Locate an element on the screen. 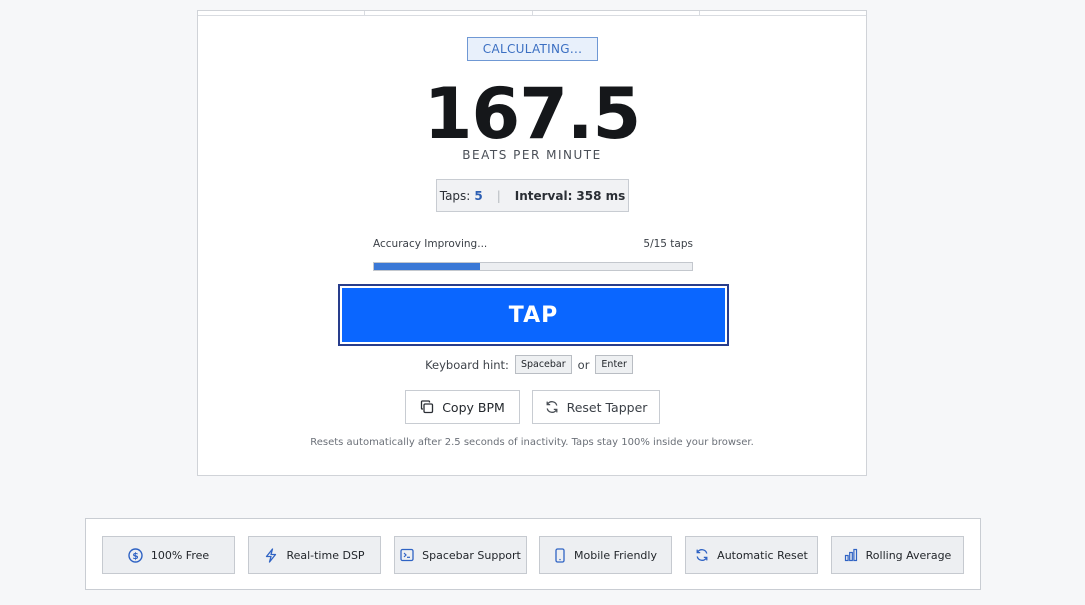 This screenshot has width=1085, height=605. feature-label: Mobile Friendly is located at coordinates (615, 555).